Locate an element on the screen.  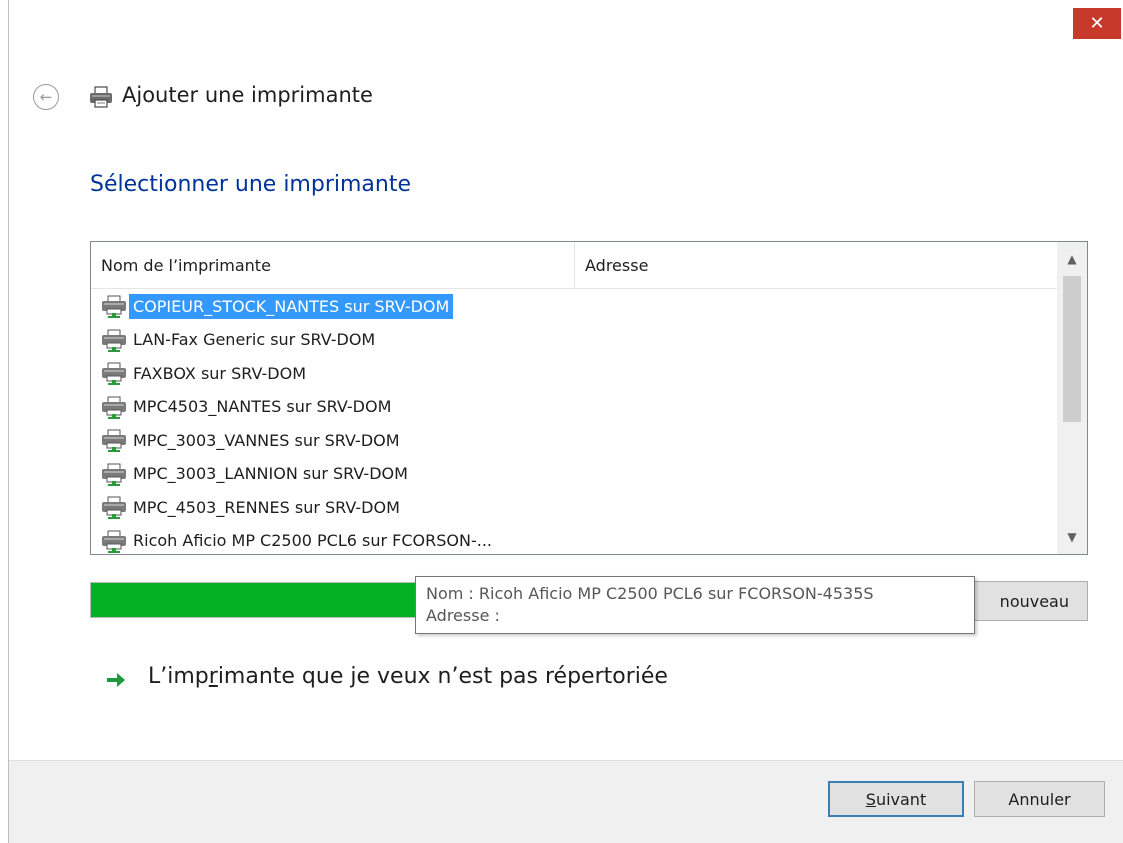
page-heading: Sélectionner une imprimante is located at coordinates (250, 184).